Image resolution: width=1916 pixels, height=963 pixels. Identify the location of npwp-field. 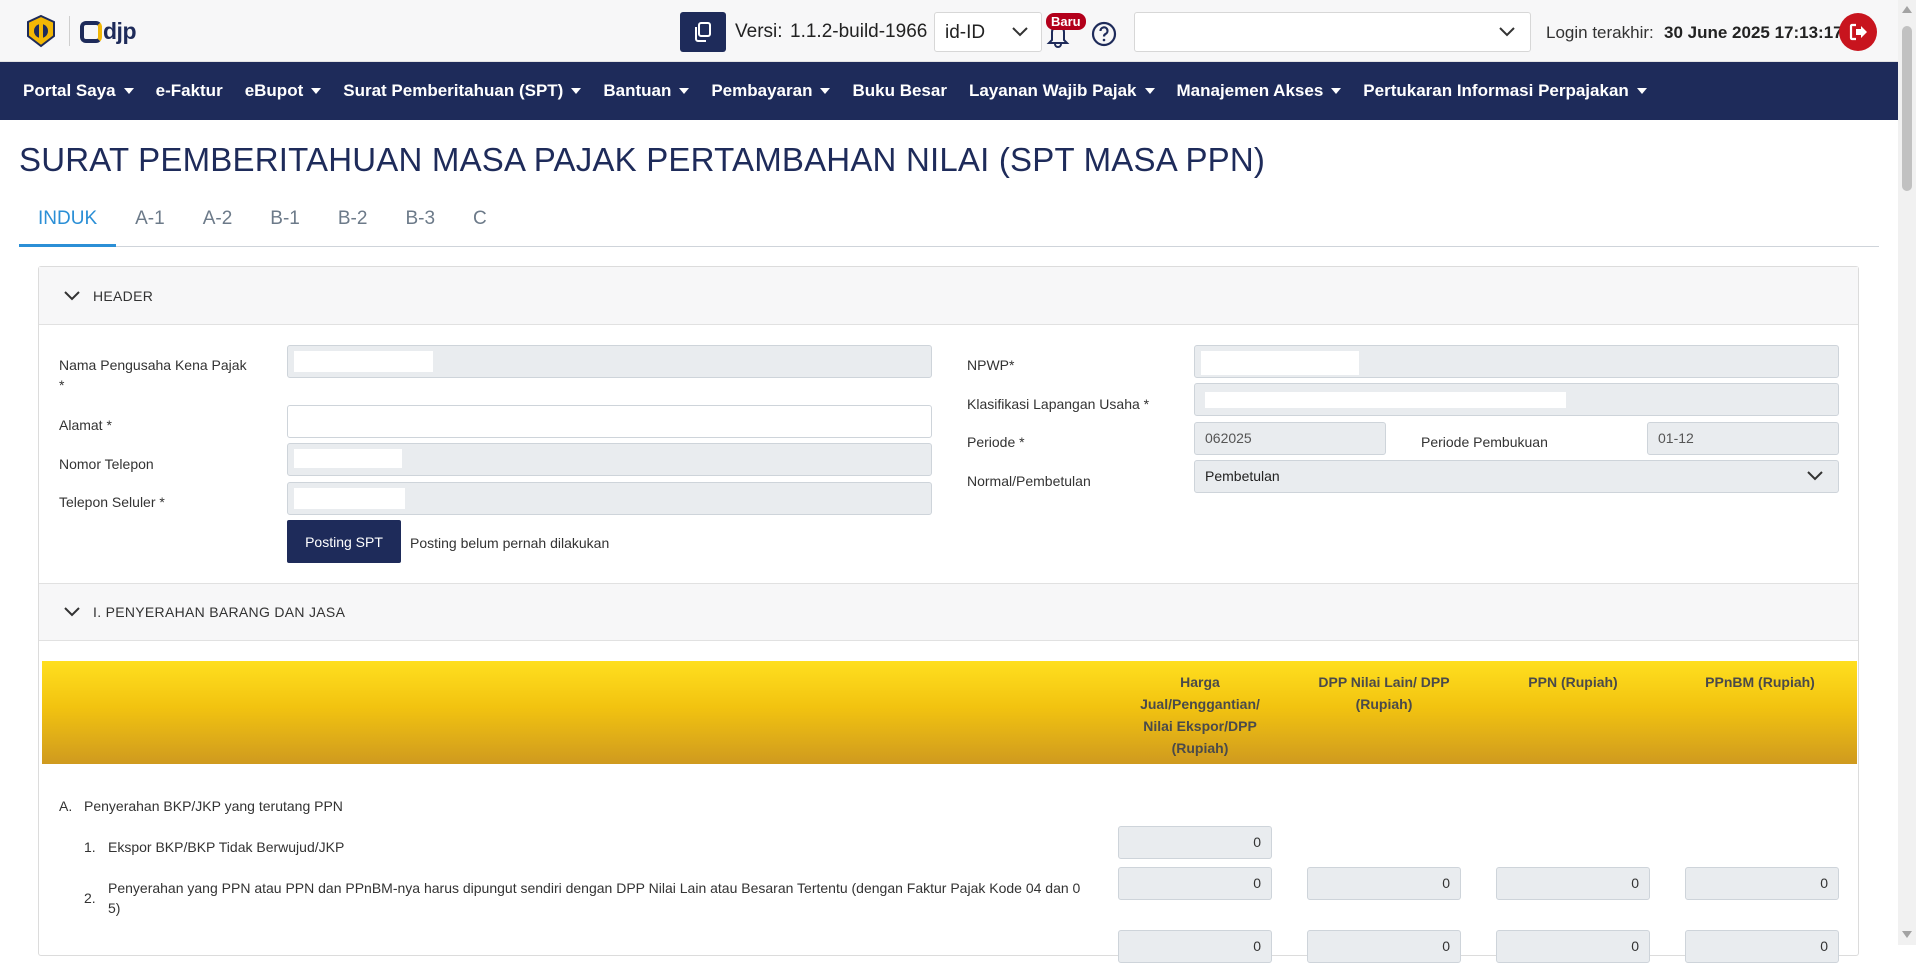
(1516, 361).